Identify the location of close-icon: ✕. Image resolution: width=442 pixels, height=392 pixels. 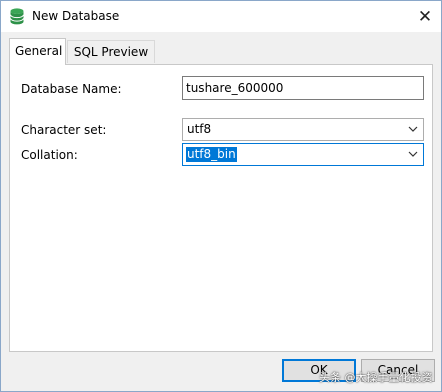
(425, 16).